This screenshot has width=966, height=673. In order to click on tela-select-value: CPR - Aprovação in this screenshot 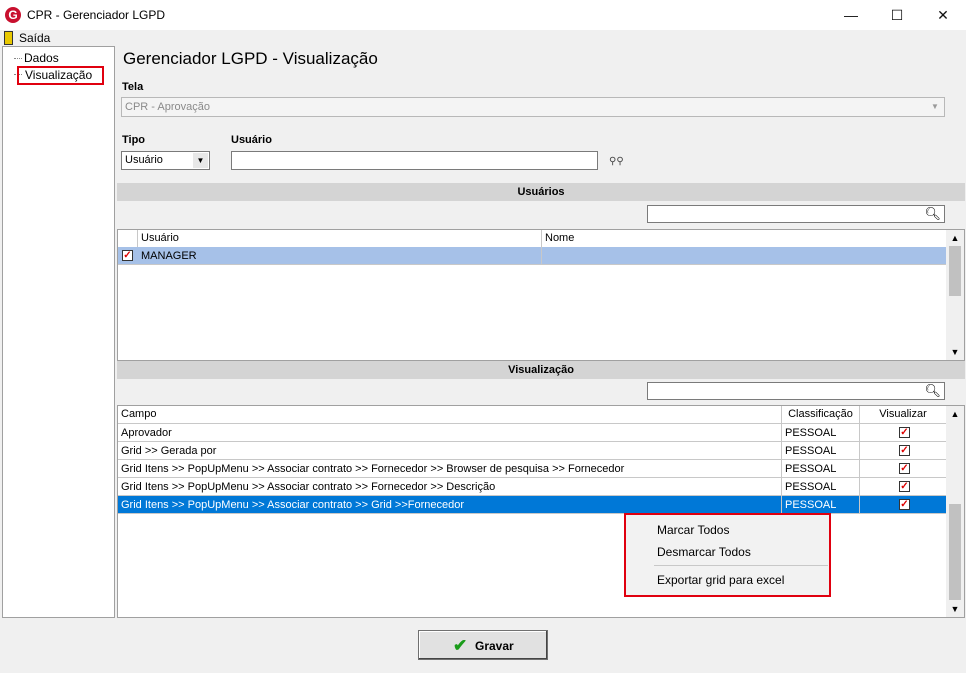, I will do `click(167, 107)`.